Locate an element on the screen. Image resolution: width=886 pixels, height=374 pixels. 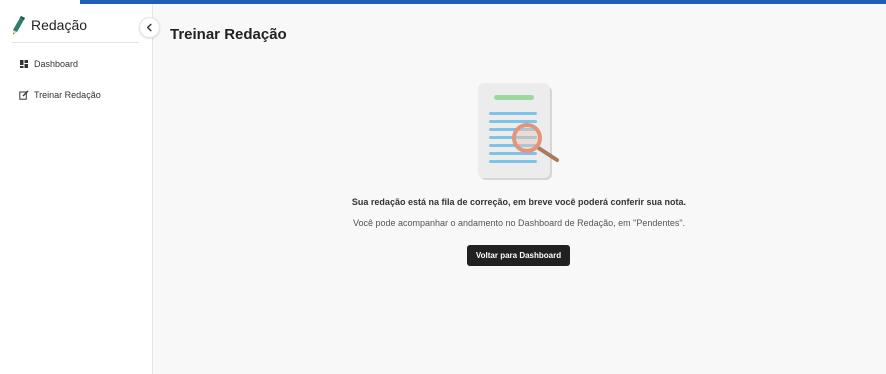
chevron-left-icon is located at coordinates (149, 27).